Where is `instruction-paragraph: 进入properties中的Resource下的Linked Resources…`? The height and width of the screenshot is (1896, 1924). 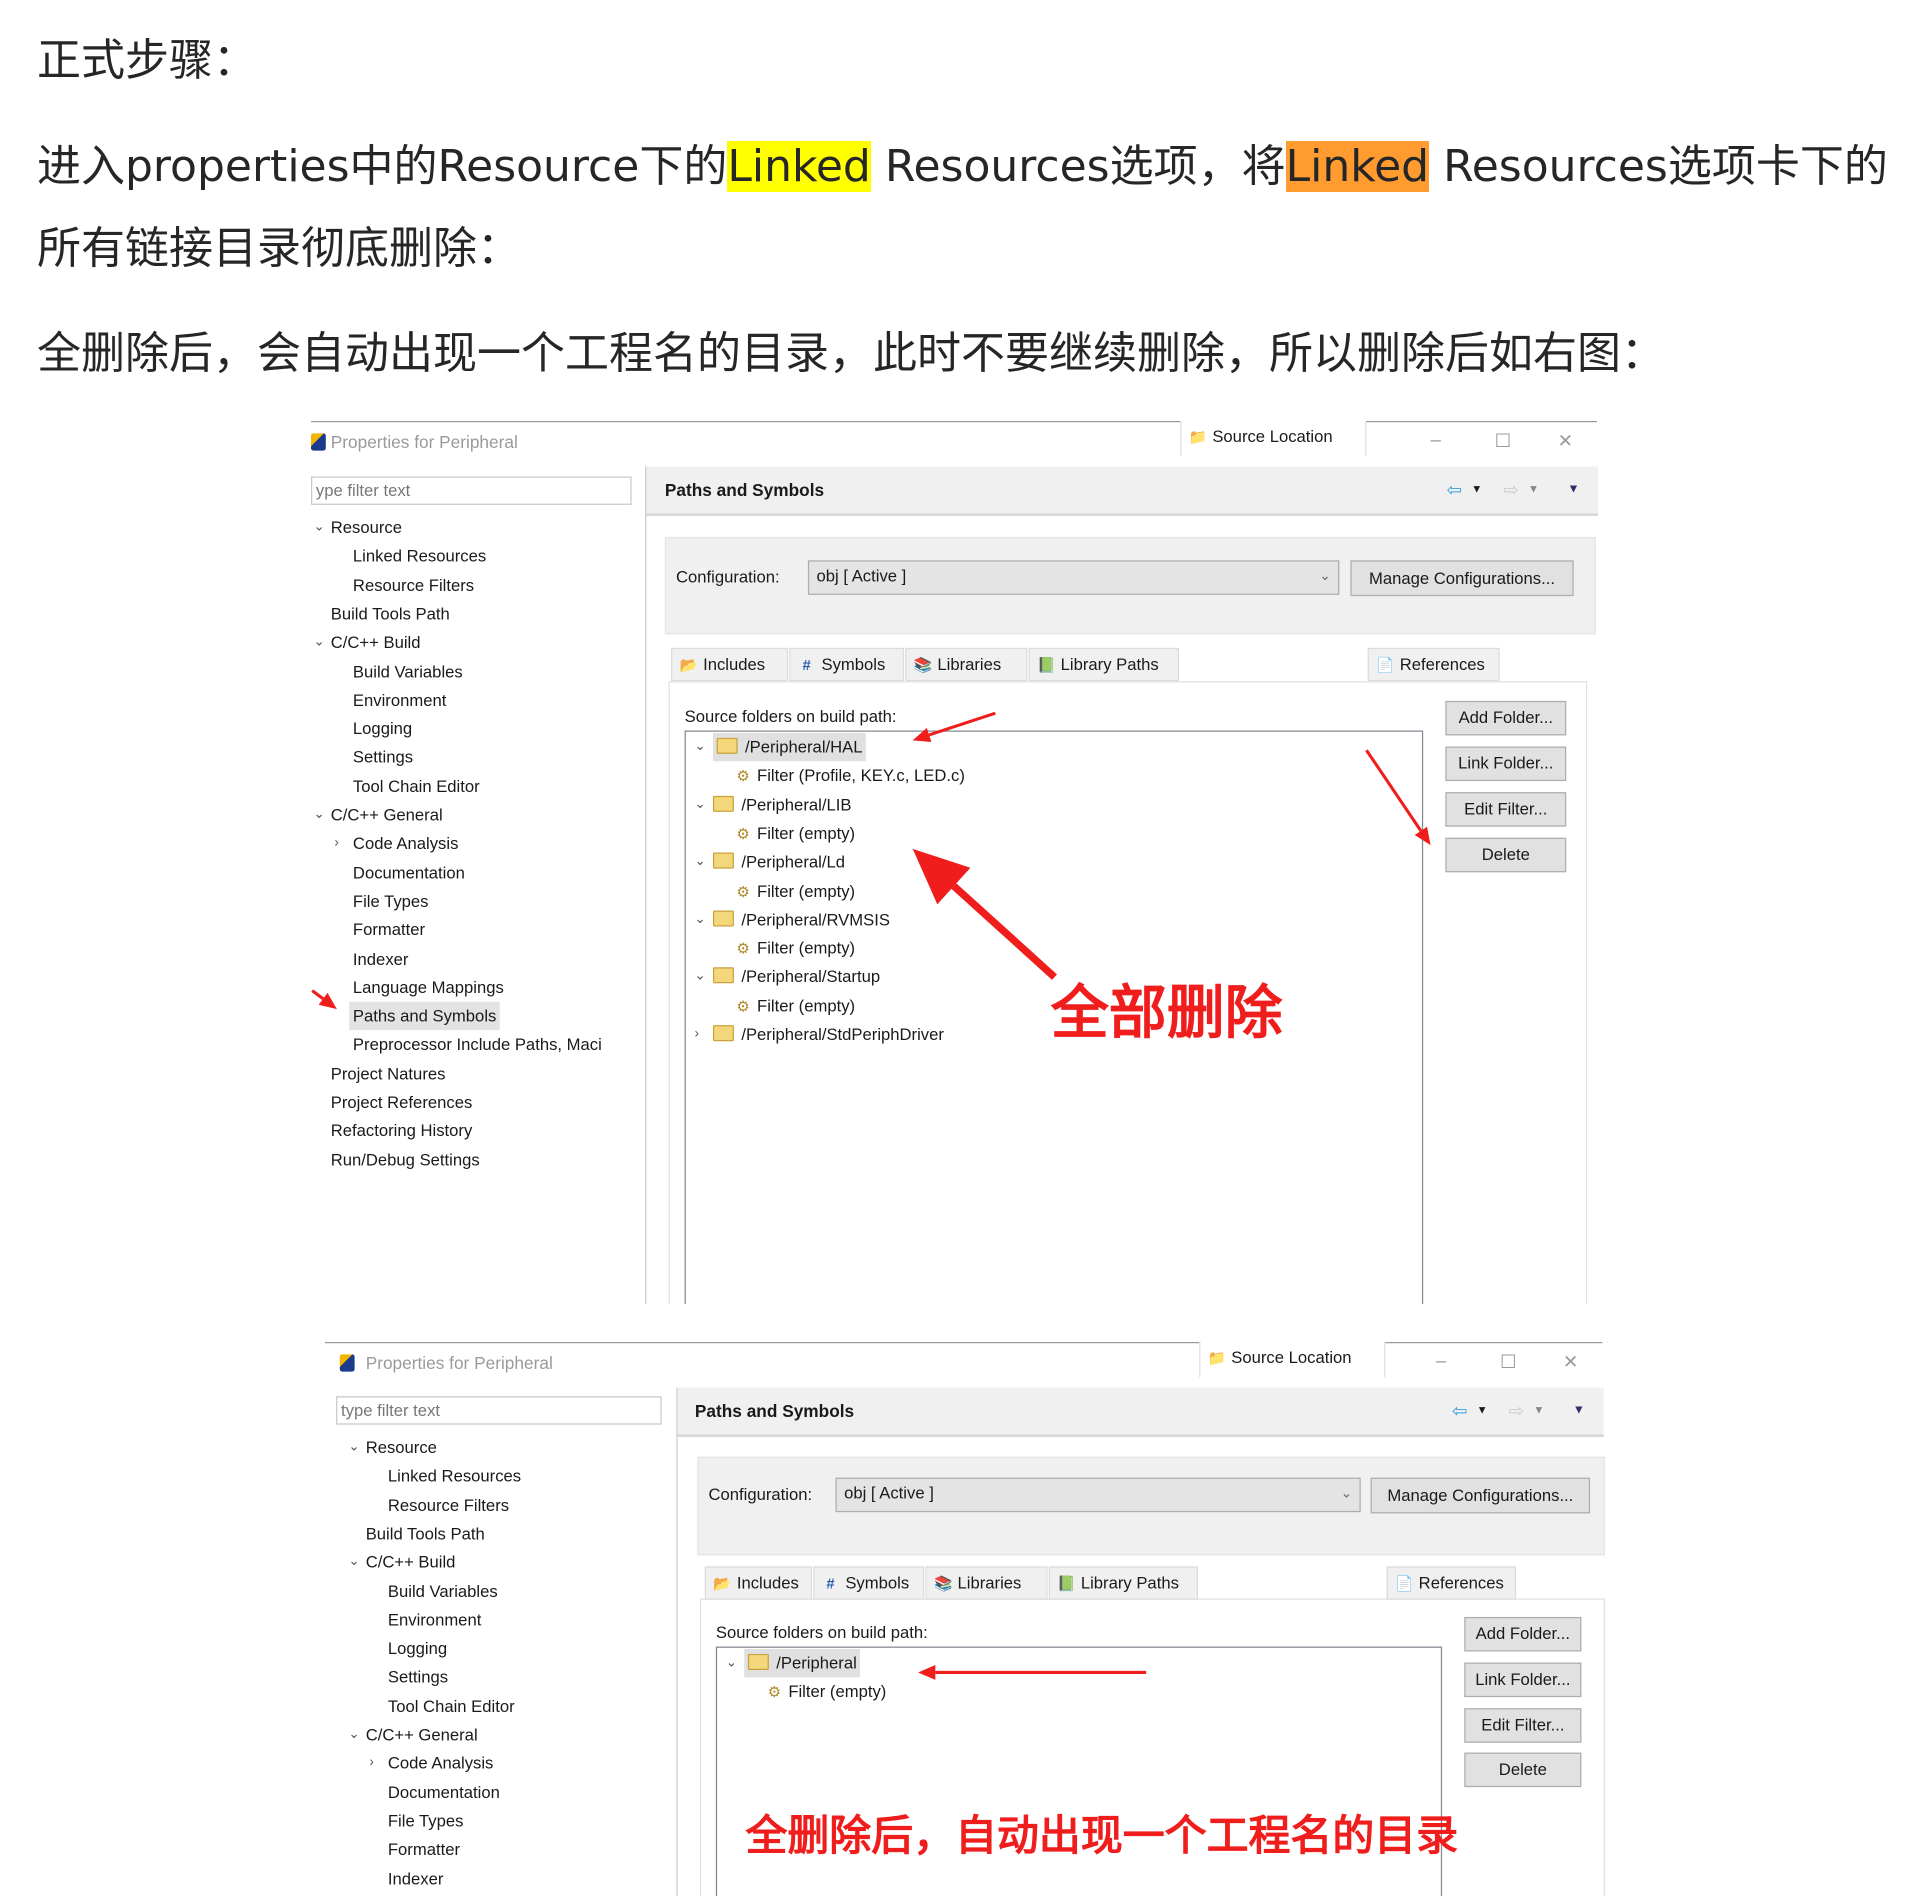 instruction-paragraph: 进入properties中的Resource下的Linked Resources… is located at coordinates (962, 167).